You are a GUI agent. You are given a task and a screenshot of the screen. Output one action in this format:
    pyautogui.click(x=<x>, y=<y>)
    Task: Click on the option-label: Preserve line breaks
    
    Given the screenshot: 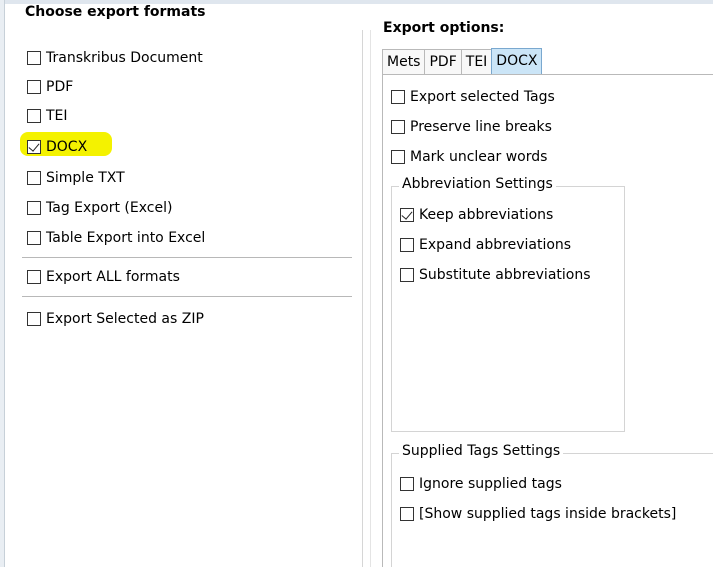 What is the action you would take?
    pyautogui.click(x=481, y=127)
    